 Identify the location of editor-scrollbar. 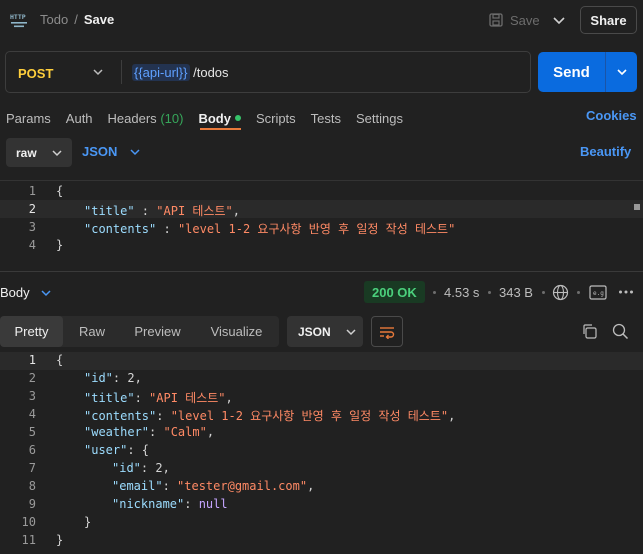
(637, 207).